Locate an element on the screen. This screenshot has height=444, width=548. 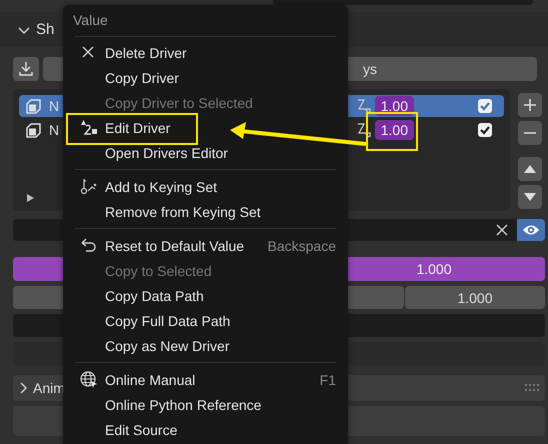
shortcut-label: Backspace is located at coordinates (302, 246).